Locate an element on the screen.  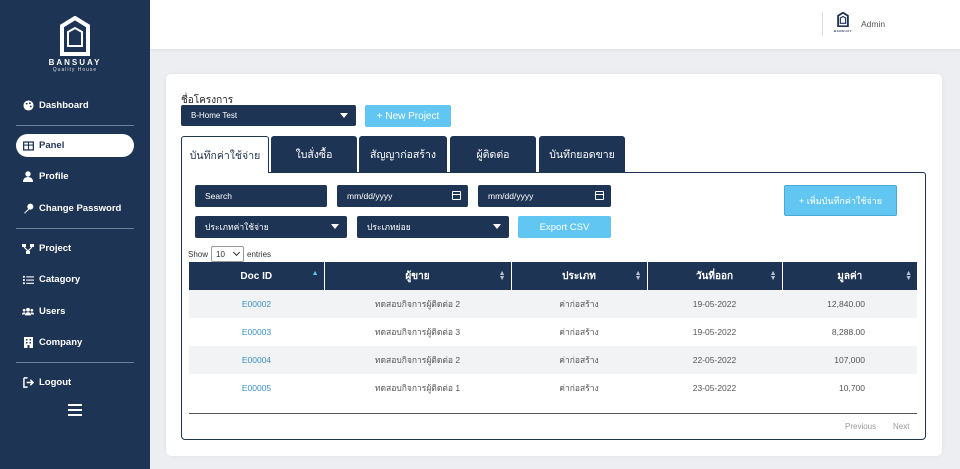
column-header-label: Doc ID is located at coordinates (256, 276).